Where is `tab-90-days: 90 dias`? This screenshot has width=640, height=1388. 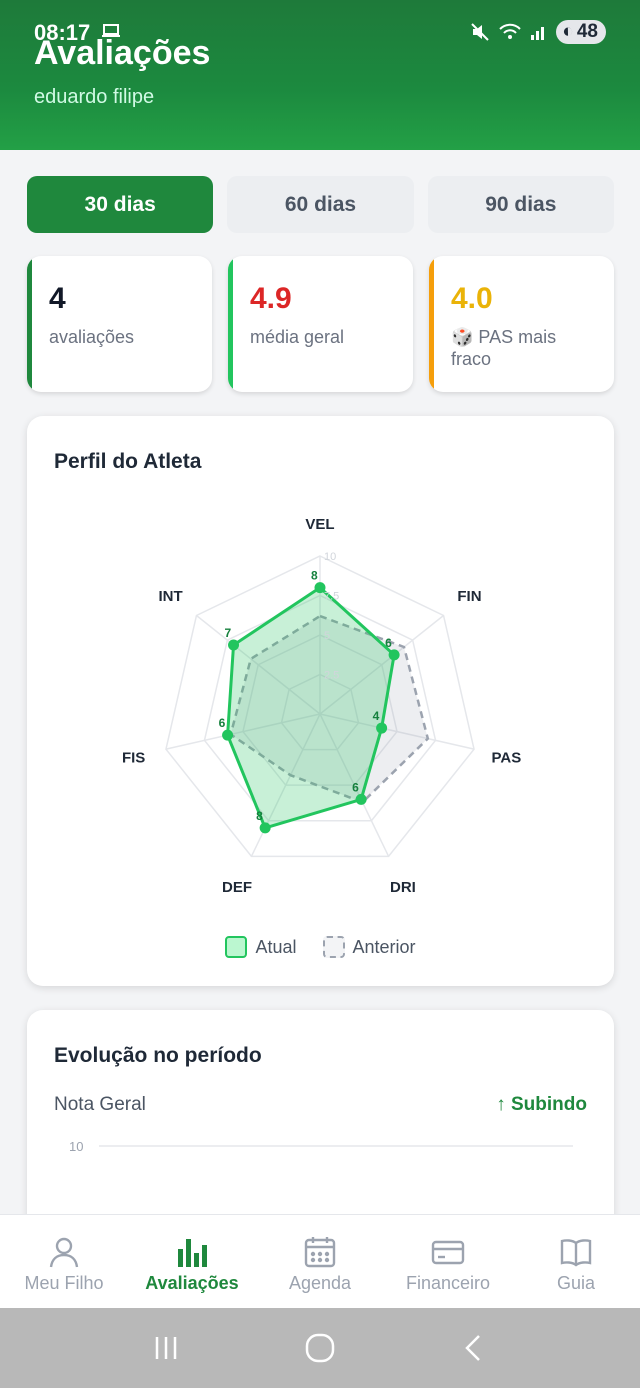 tab-90-days: 90 dias is located at coordinates (520, 204).